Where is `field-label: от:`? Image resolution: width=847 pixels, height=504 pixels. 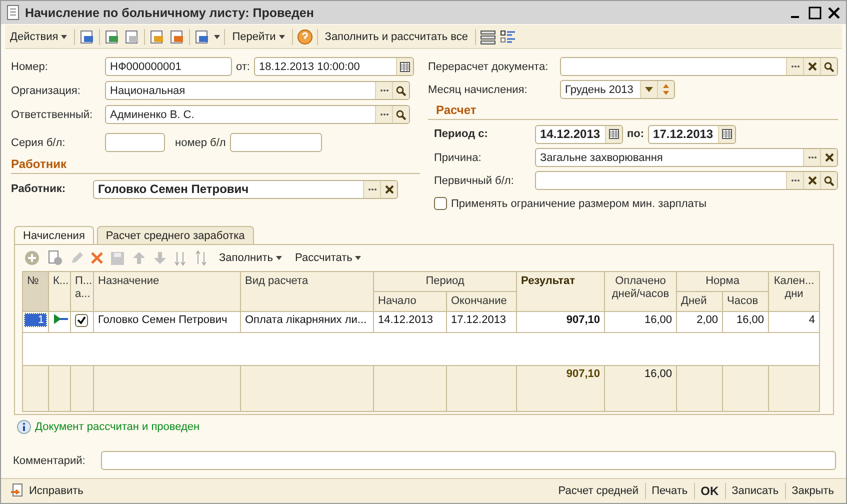 field-label: от: is located at coordinates (243, 66).